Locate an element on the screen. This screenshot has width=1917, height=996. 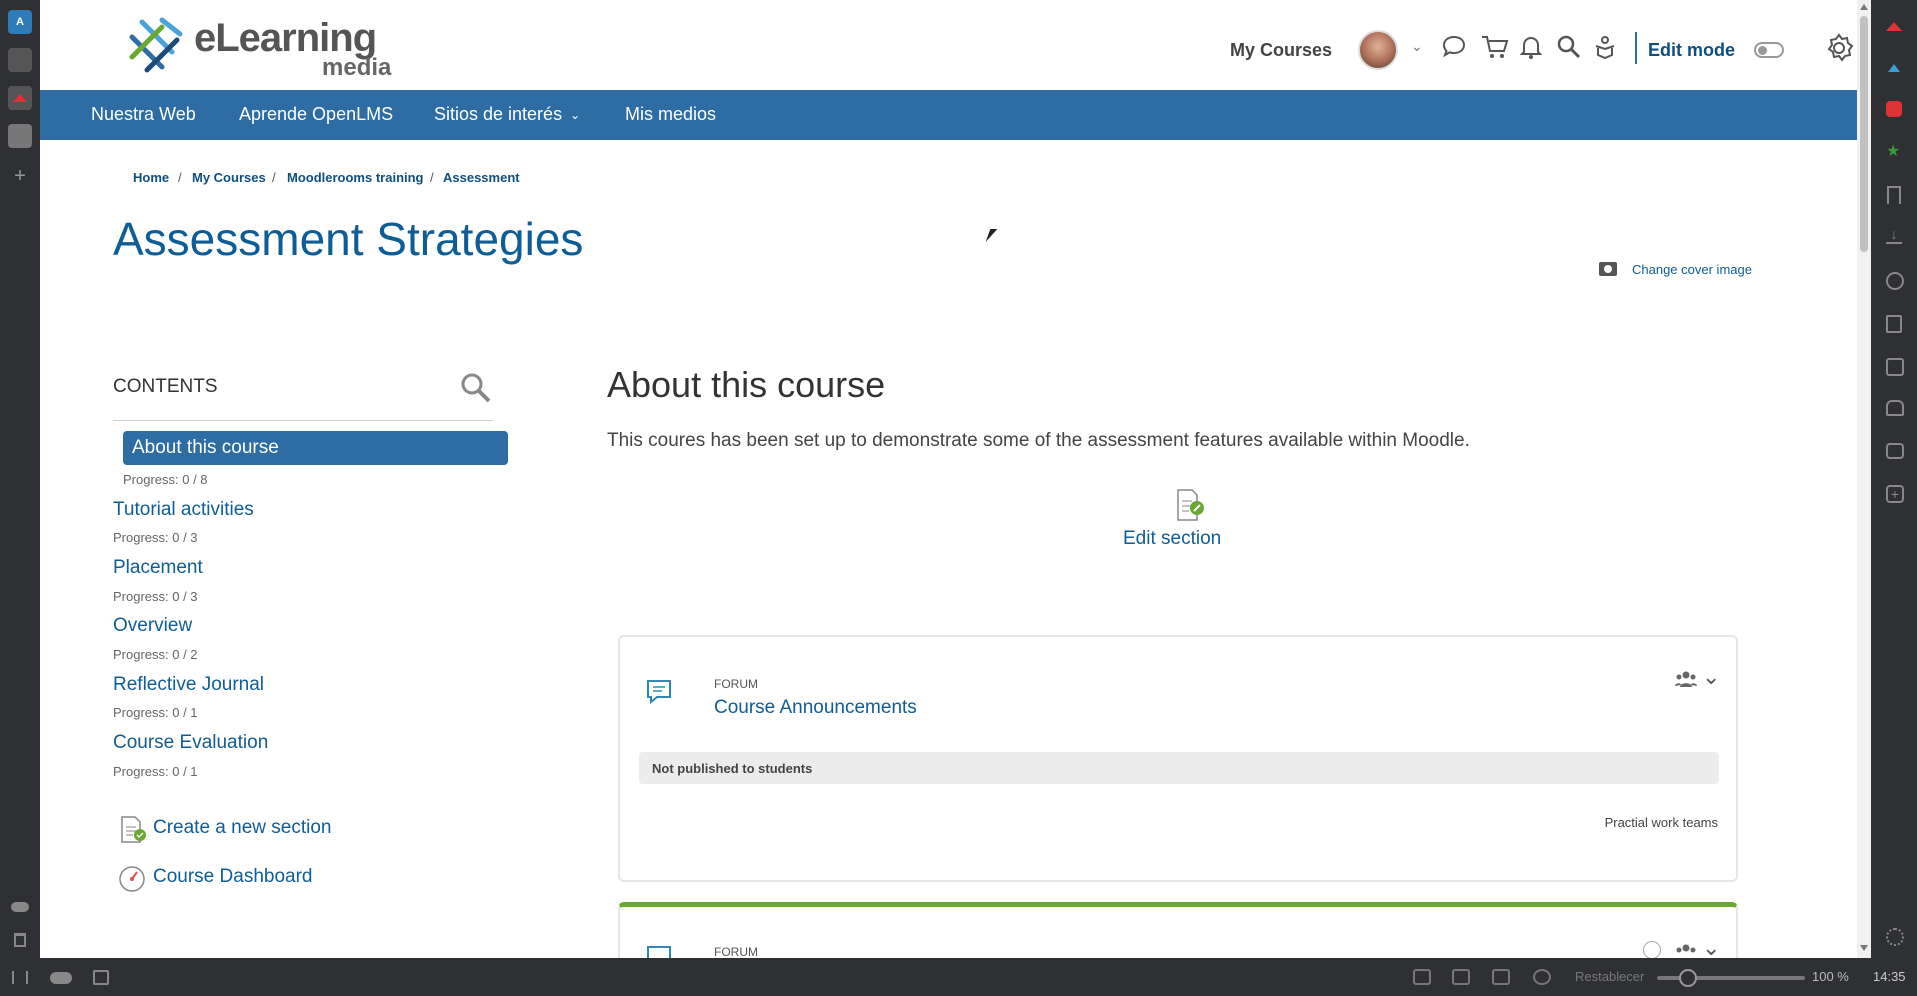
toc-item-overview: Overview is located at coordinates (152, 626).